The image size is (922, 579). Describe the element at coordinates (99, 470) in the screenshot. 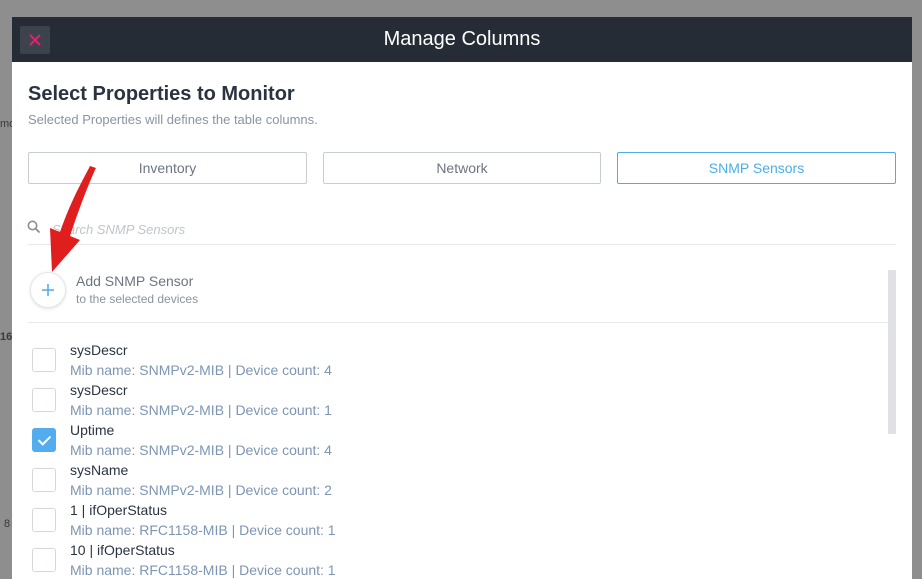

I see `sensor-name: sysName` at that location.